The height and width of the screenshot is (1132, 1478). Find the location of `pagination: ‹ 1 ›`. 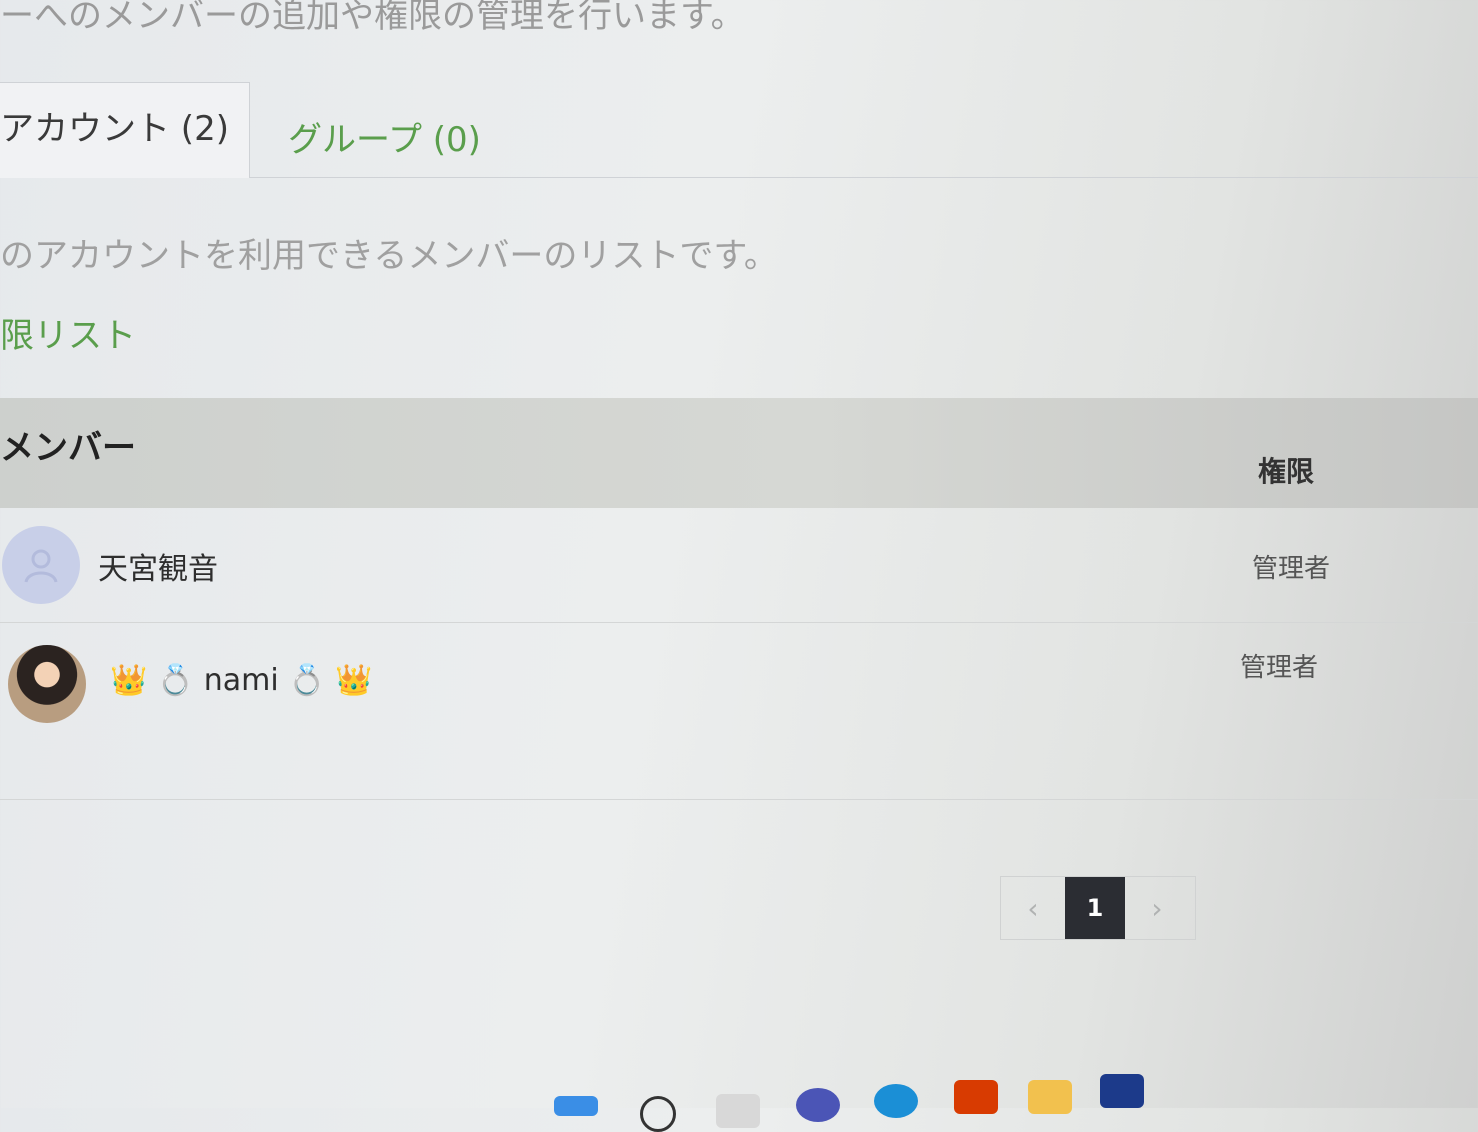

pagination: ‹ 1 › is located at coordinates (1098, 908).